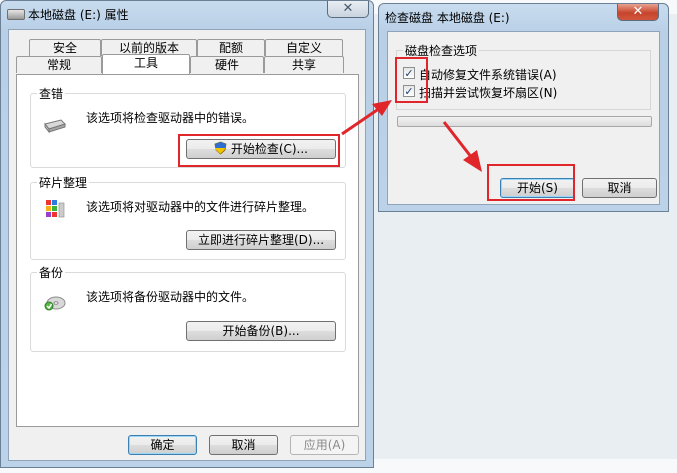  What do you see at coordinates (462, 146) in the screenshot?
I see `arrow-to-start` at bounding box center [462, 146].